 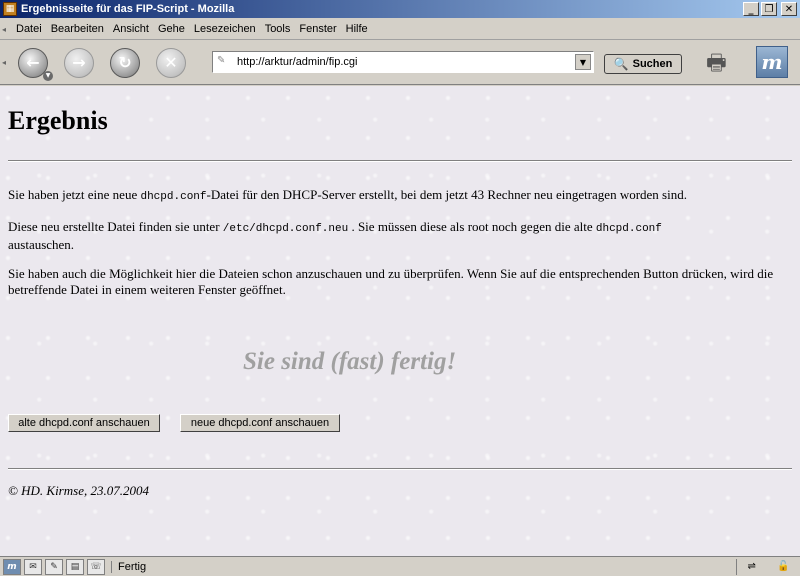 I want to click on page-heading: Ergebnis, so click(x=58, y=120).